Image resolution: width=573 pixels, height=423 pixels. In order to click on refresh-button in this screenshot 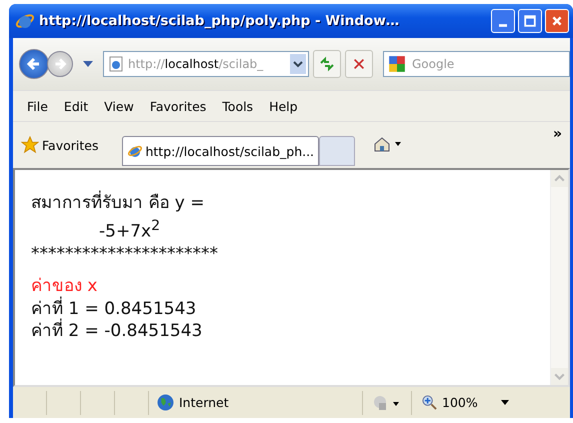, I will do `click(327, 64)`.